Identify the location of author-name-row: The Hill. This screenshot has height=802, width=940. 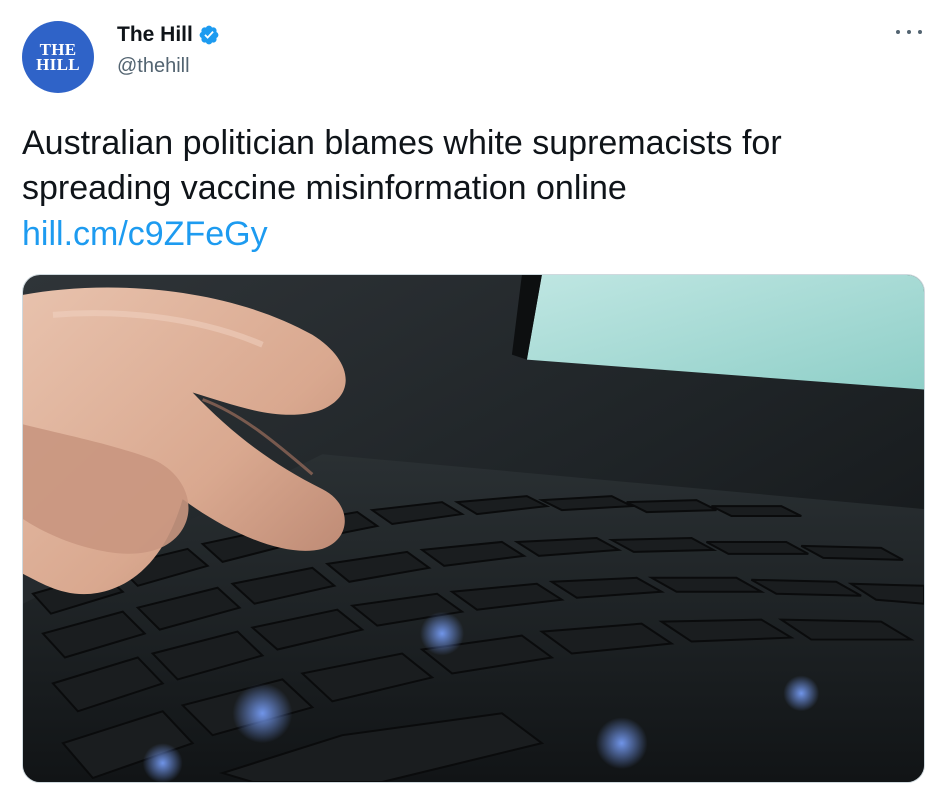
(168, 35).